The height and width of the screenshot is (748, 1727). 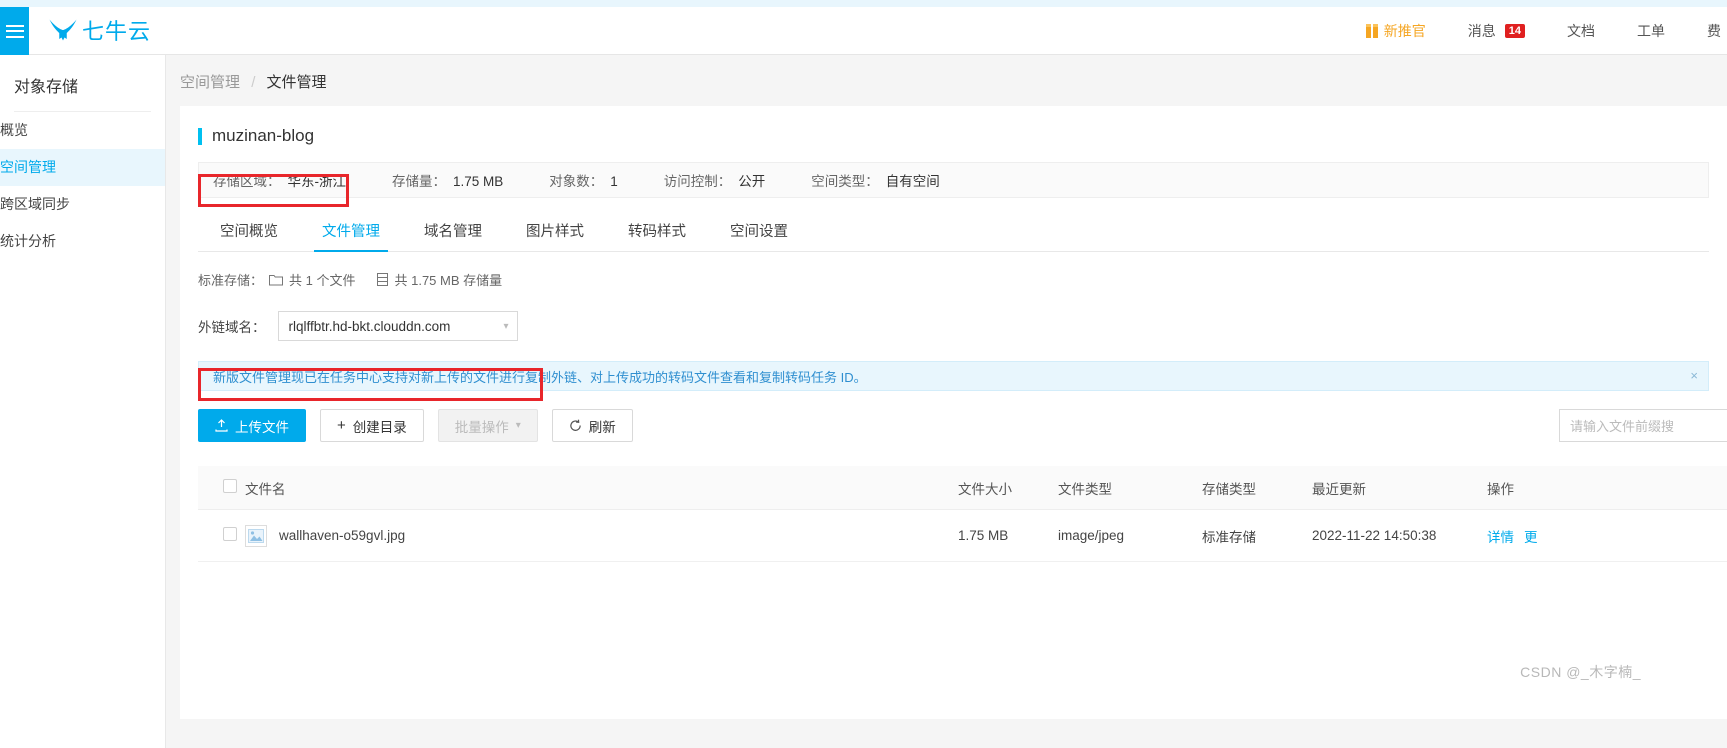 I want to click on tab-file-management: 文件管理, so click(x=351, y=236).